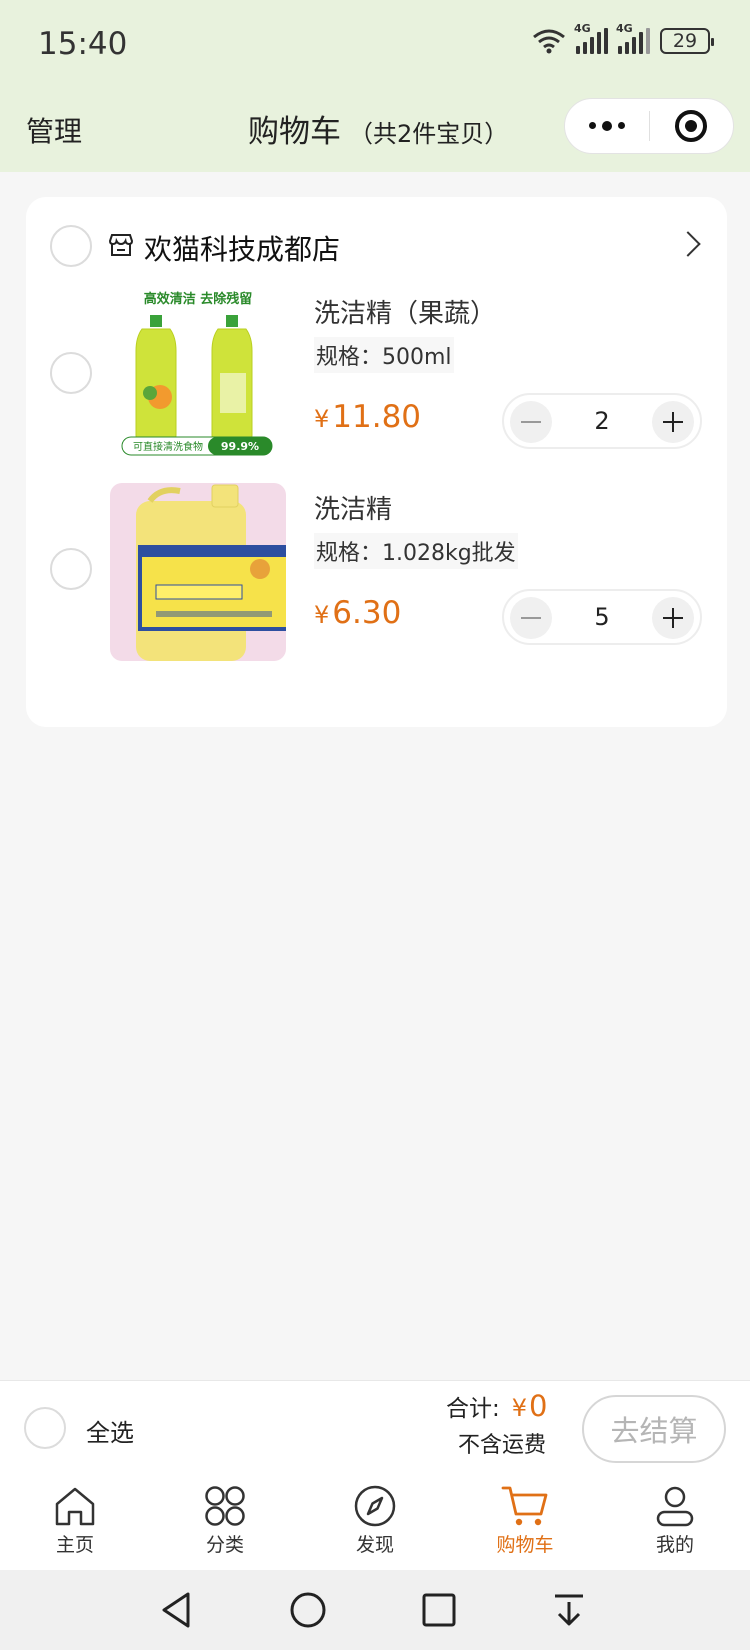 This screenshot has width=750, height=1650. Describe the element at coordinates (75, 1506) in the screenshot. I see `home-icon` at that location.